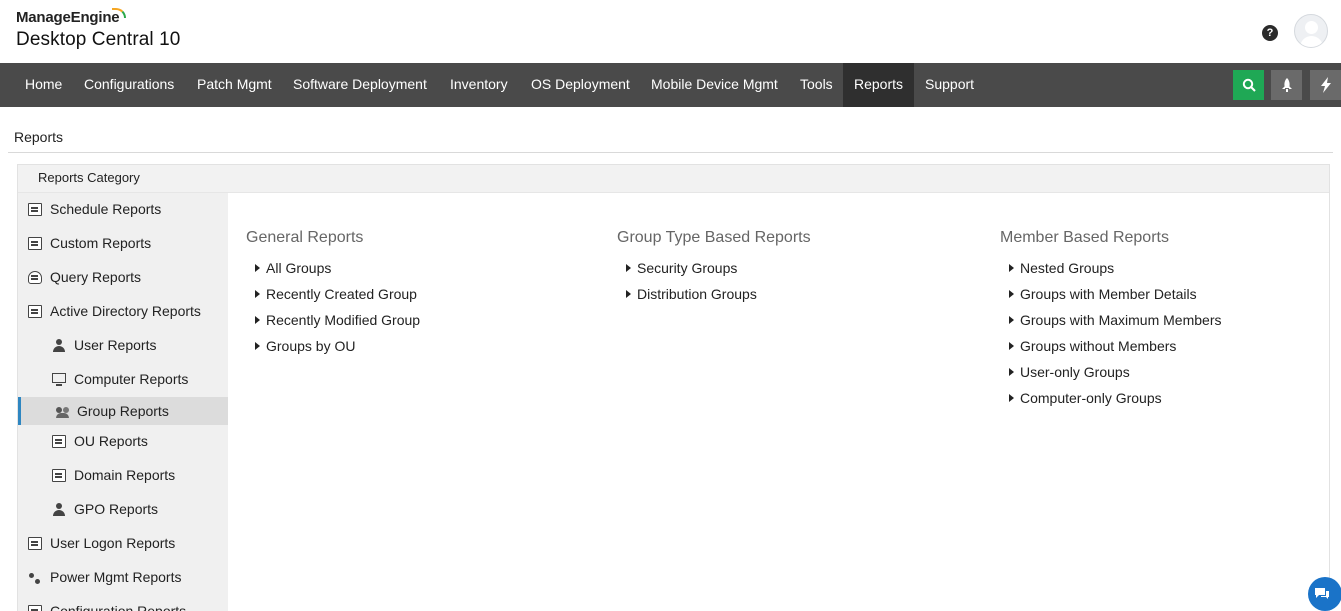 This screenshot has height=611, width=1341. Describe the element at coordinates (59, 379) in the screenshot. I see `monitor-icon` at that location.